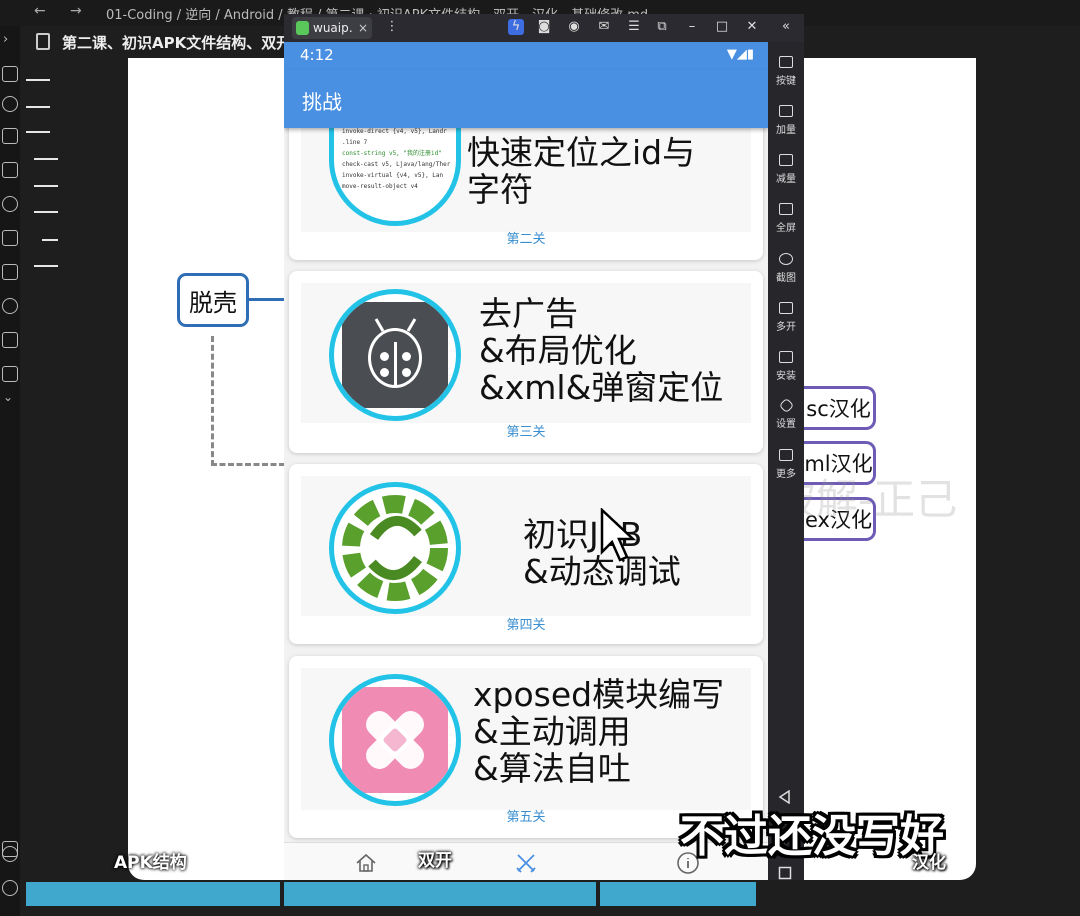 Image resolution: width=1080 pixels, height=916 pixels. Describe the element at coordinates (150, 863) in the screenshot. I see `caption-apk-structure: APK结构` at that location.